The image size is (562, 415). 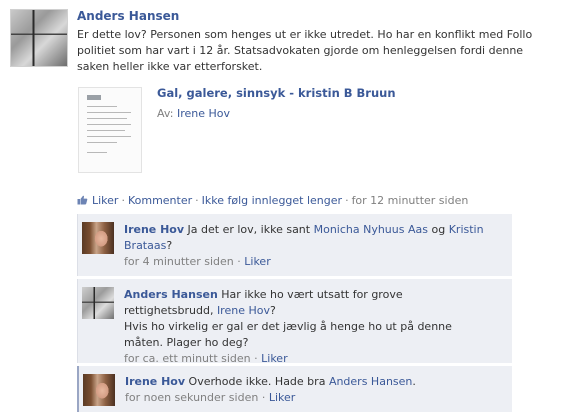 I want to click on attachment-thumbnail, so click(x=110, y=130).